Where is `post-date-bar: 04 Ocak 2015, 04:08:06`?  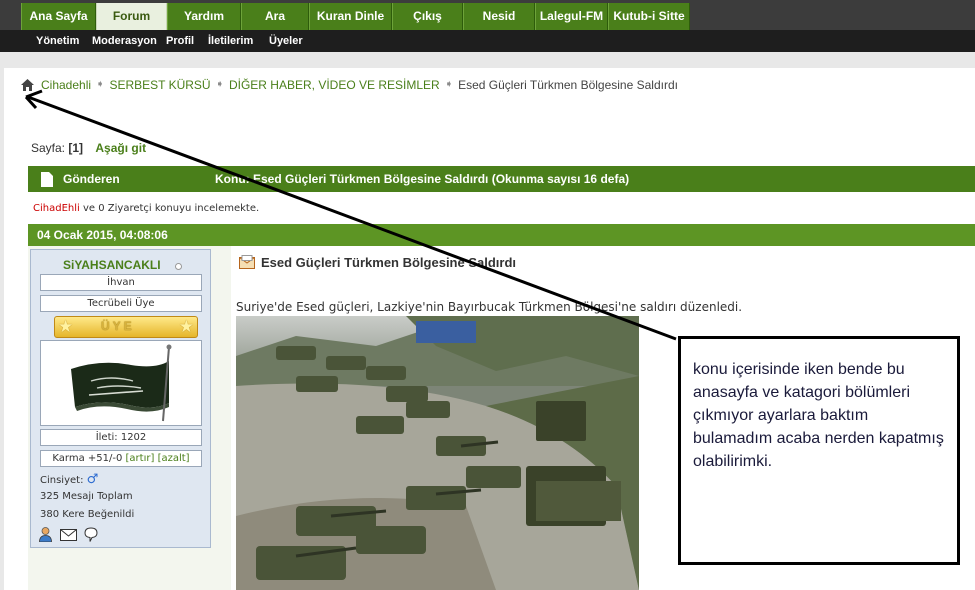
post-date-bar: 04 Ocak 2015, 04:08:06 is located at coordinates (501, 235).